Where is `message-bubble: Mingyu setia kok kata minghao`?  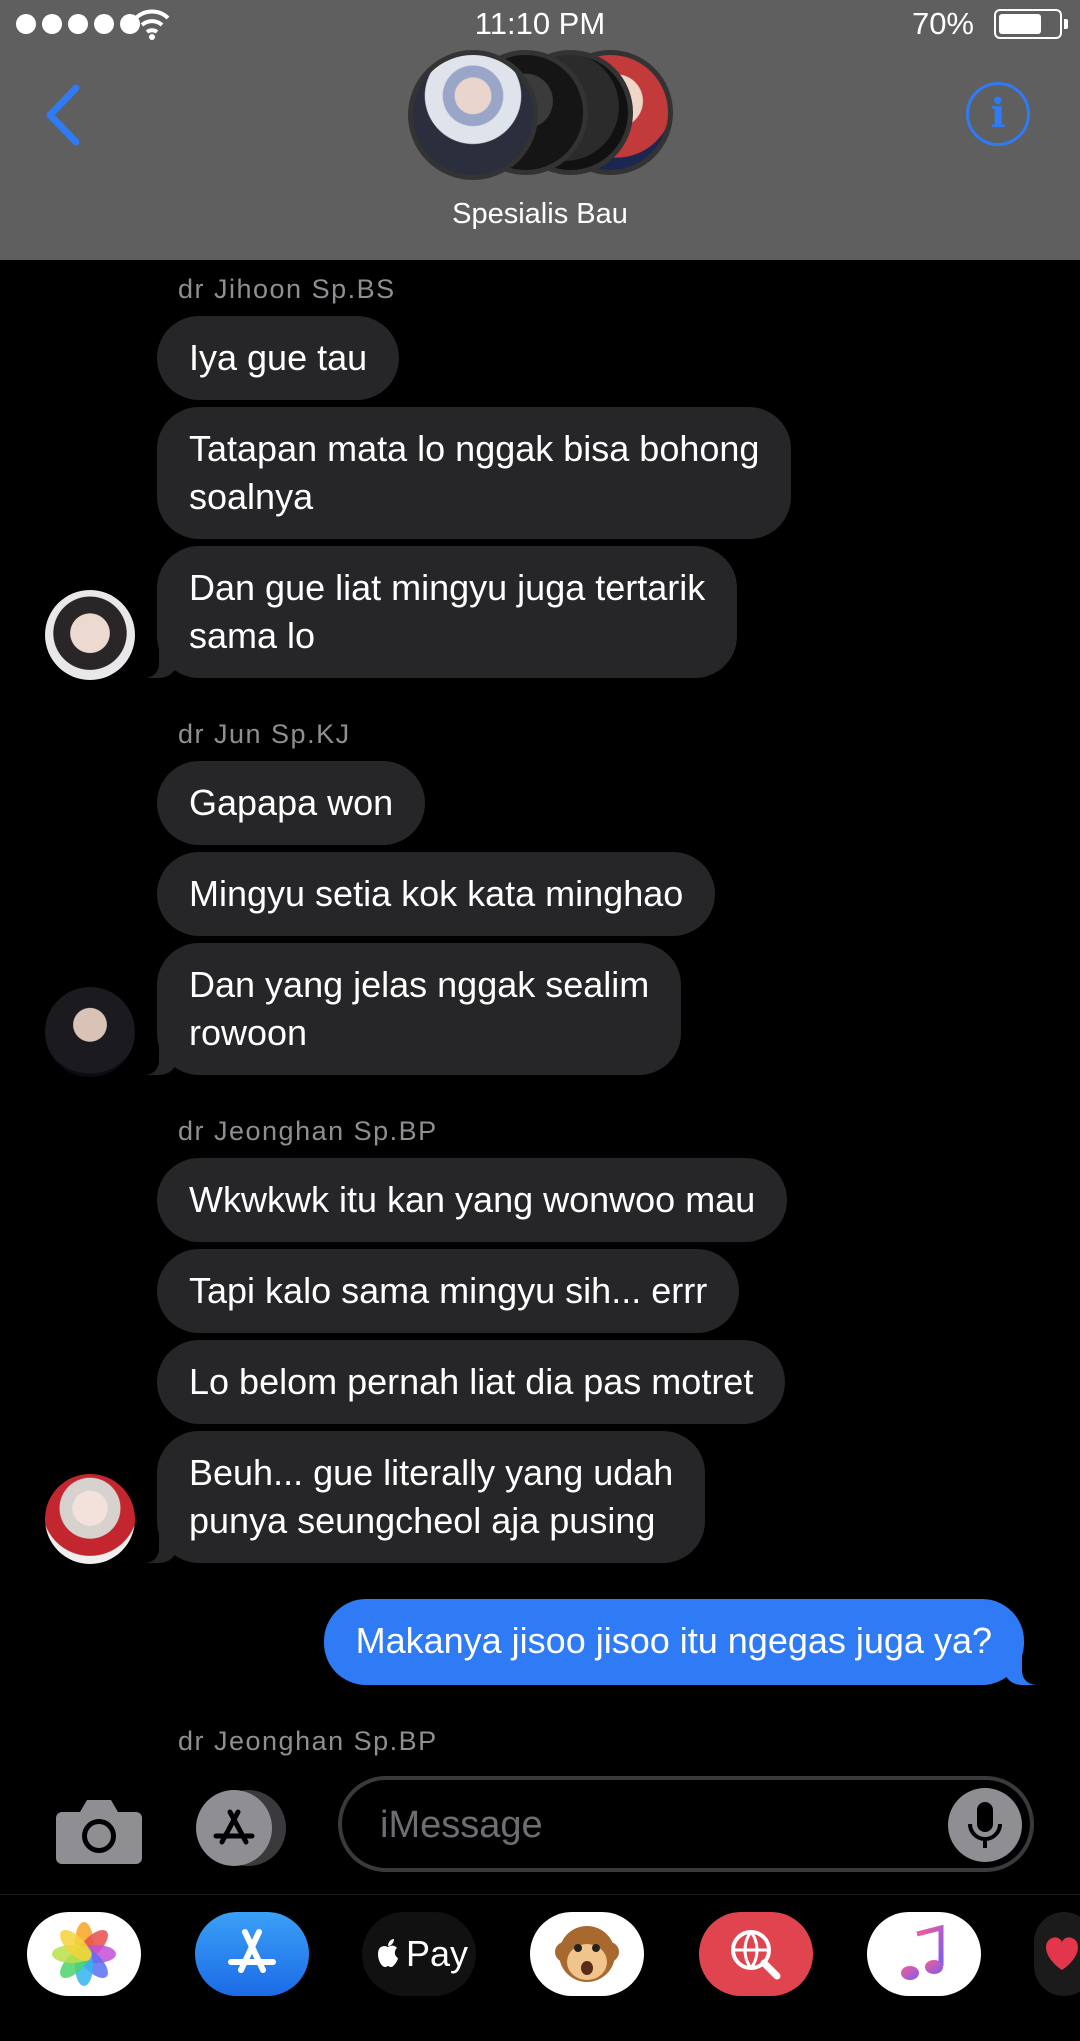
message-bubble: Mingyu setia kok kata minghao is located at coordinates (436, 894).